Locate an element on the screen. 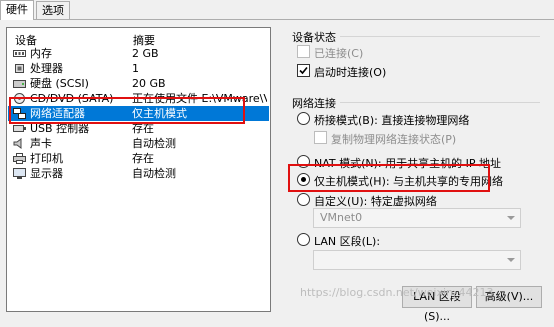 The height and width of the screenshot is (327, 554). host-only-label: 仅主机模式(H): 与主机共享的专用网络 is located at coordinates (409, 181).